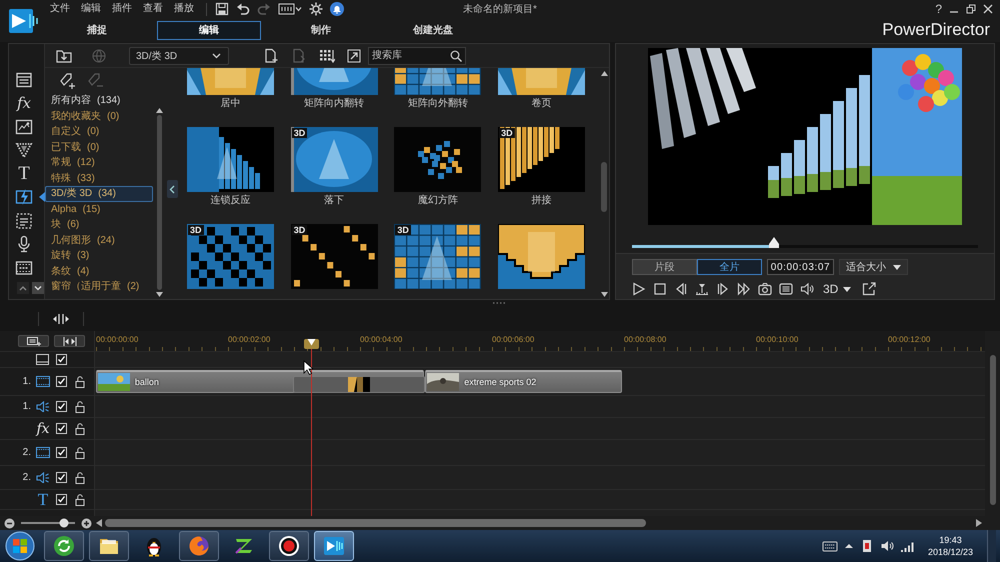  Describe the element at coordinates (33, 341) in the screenshot. I see `track-manager-button` at that location.